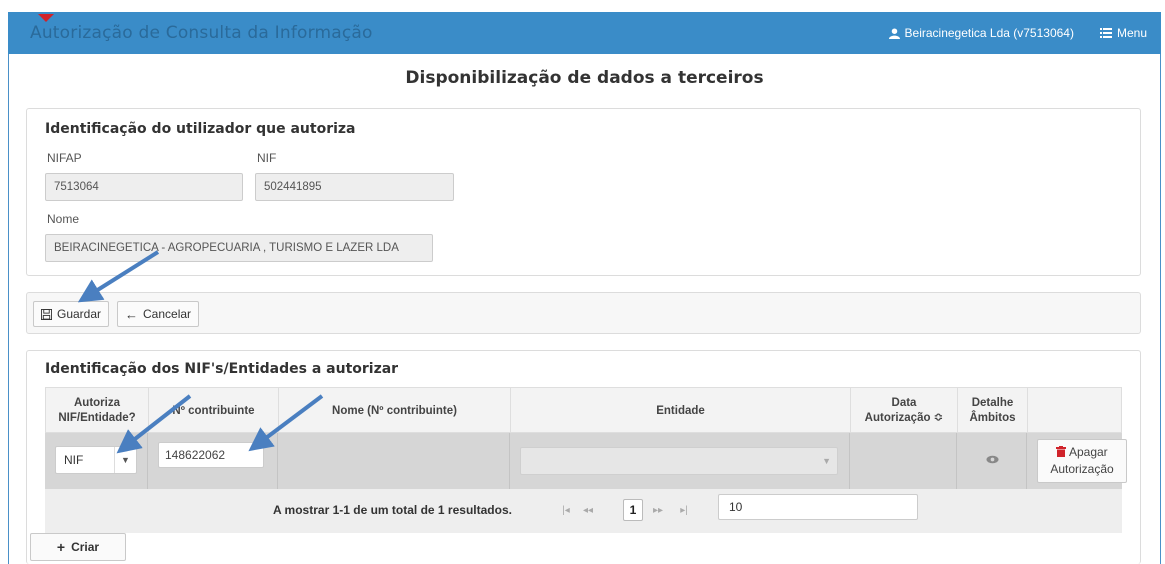 This screenshot has height=564, width=1165. Describe the element at coordinates (144, 187) in the screenshot. I see `nifap-field: 7513064` at that location.